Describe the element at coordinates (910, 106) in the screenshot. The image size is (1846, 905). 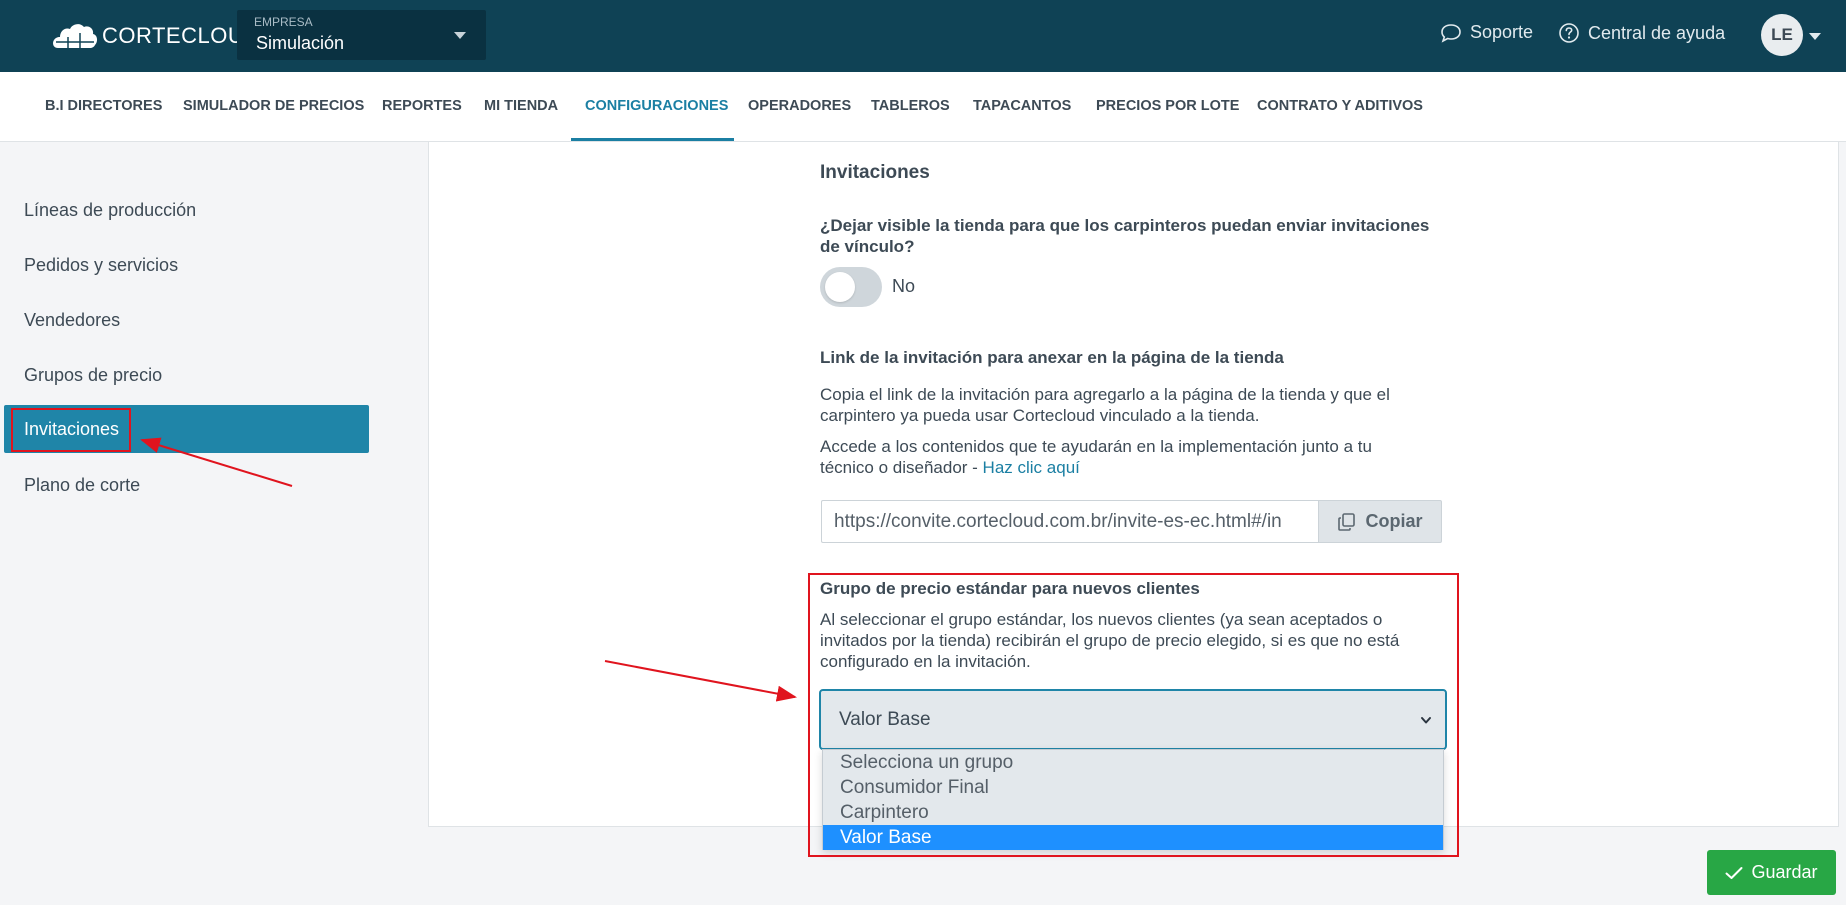
I see `nav-tableros: TABLEROS` at that location.